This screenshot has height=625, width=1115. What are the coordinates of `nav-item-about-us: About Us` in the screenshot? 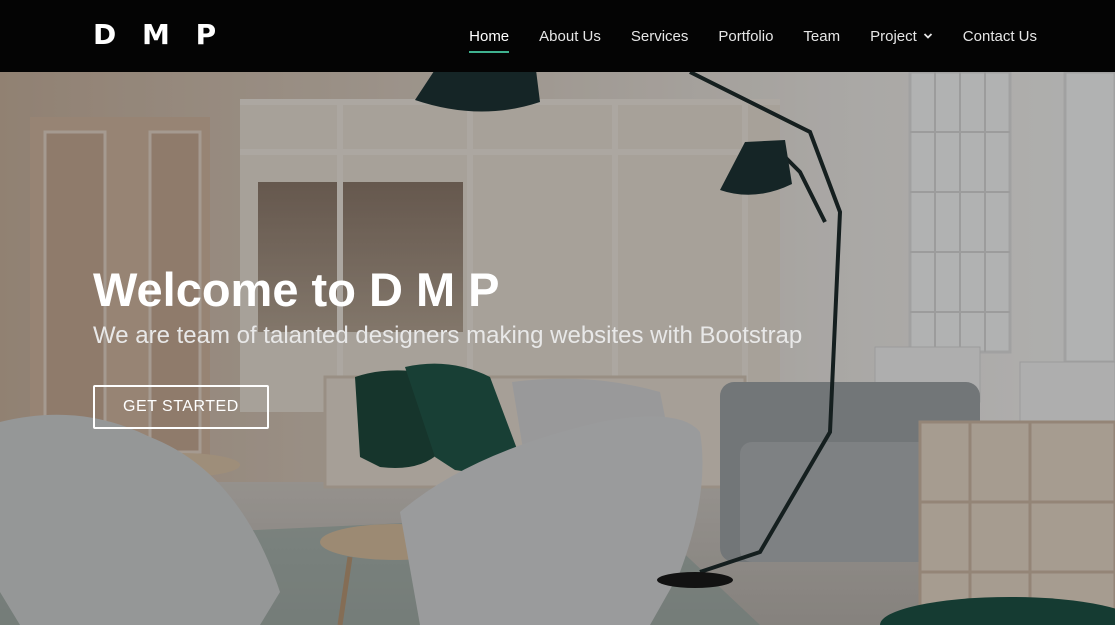 It's located at (570, 36).